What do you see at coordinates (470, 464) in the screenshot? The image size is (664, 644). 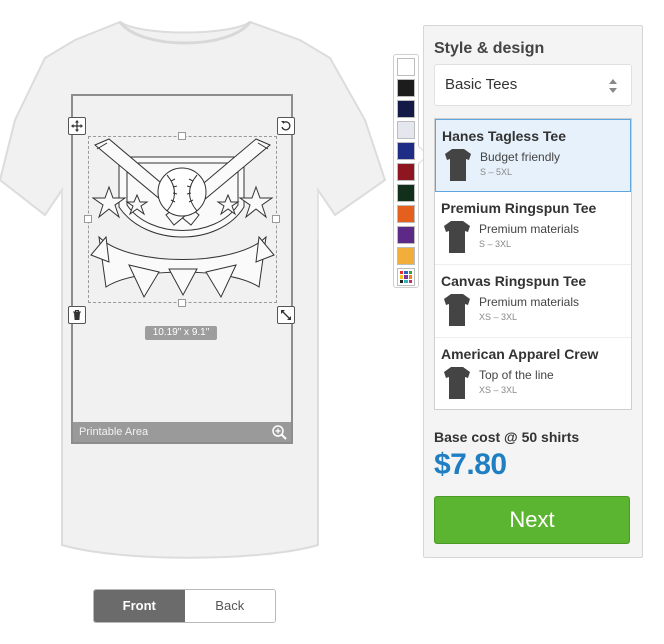 I see `price-value: $7.80` at bounding box center [470, 464].